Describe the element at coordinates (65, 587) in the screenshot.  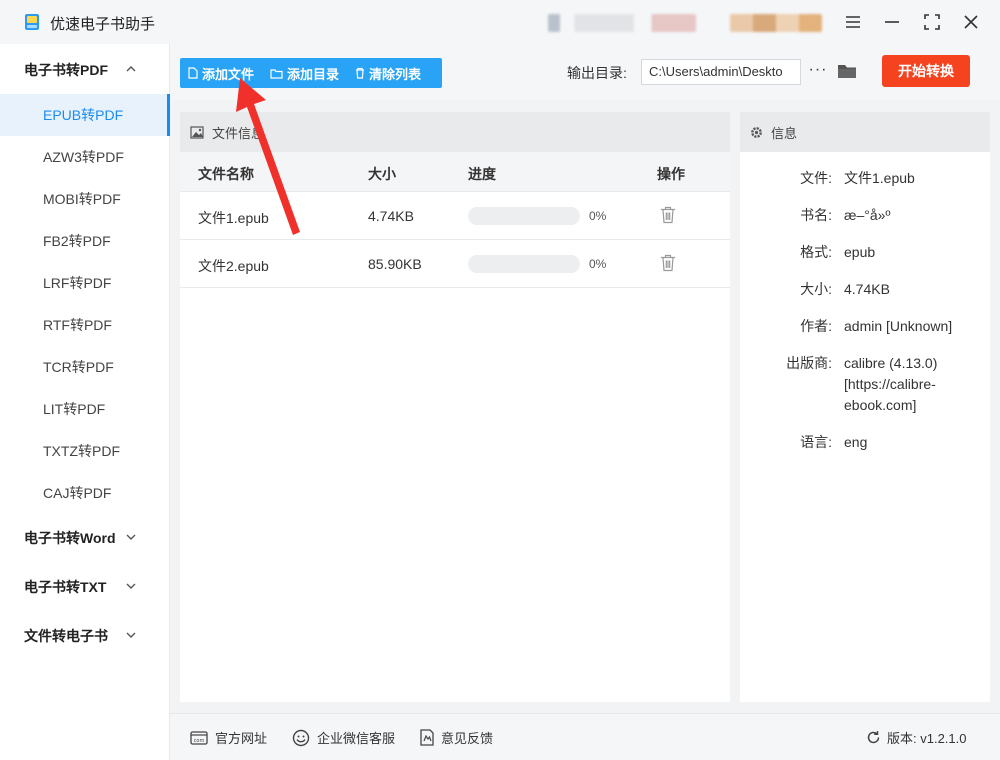
I see `sidebar-group-label: 电子书转TXT` at that location.